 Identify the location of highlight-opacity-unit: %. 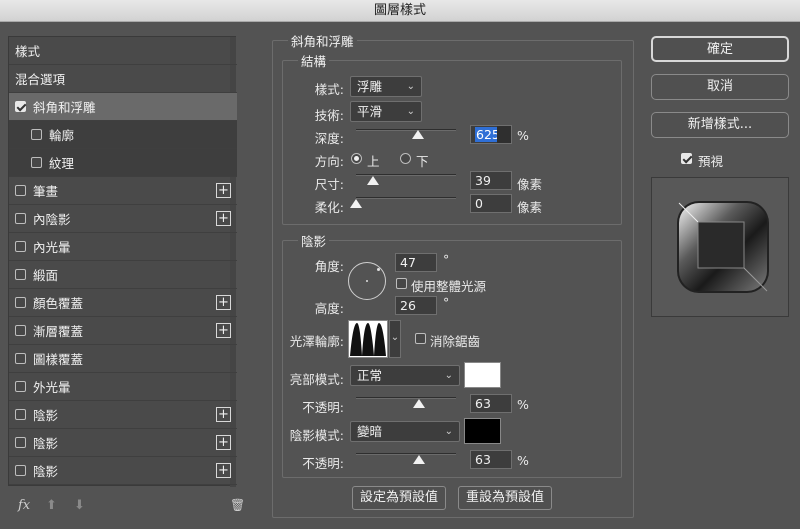
(523, 404).